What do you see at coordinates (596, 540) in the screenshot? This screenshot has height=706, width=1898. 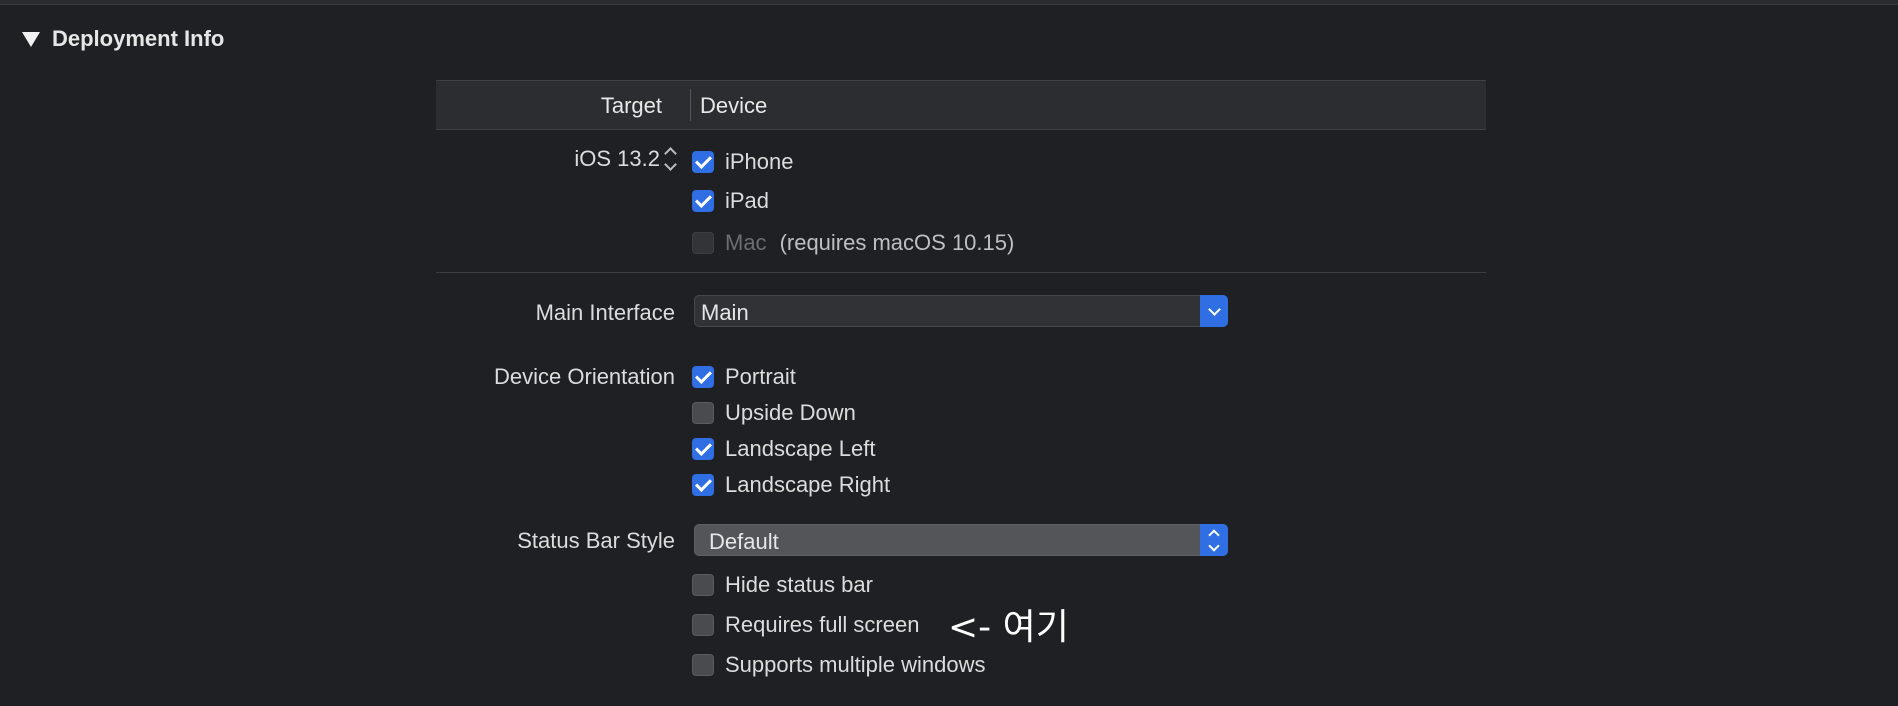 I see `status-bar-style-label: Status Bar Style` at bounding box center [596, 540].